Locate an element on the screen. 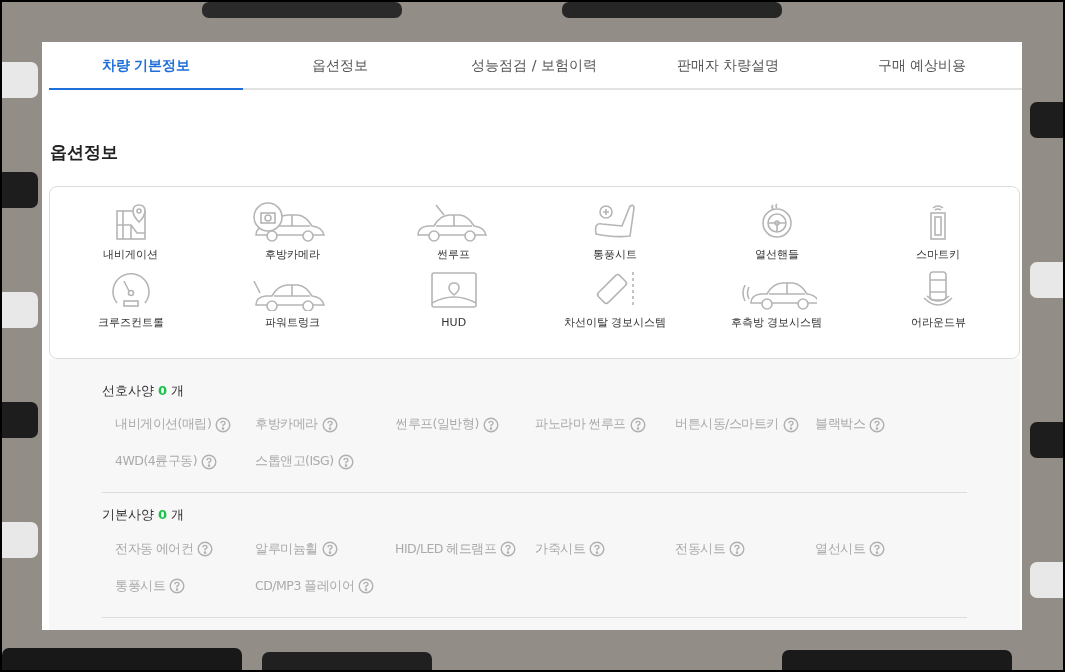 The image size is (1065, 672). spec-item: 가죽시트 is located at coordinates (560, 548).